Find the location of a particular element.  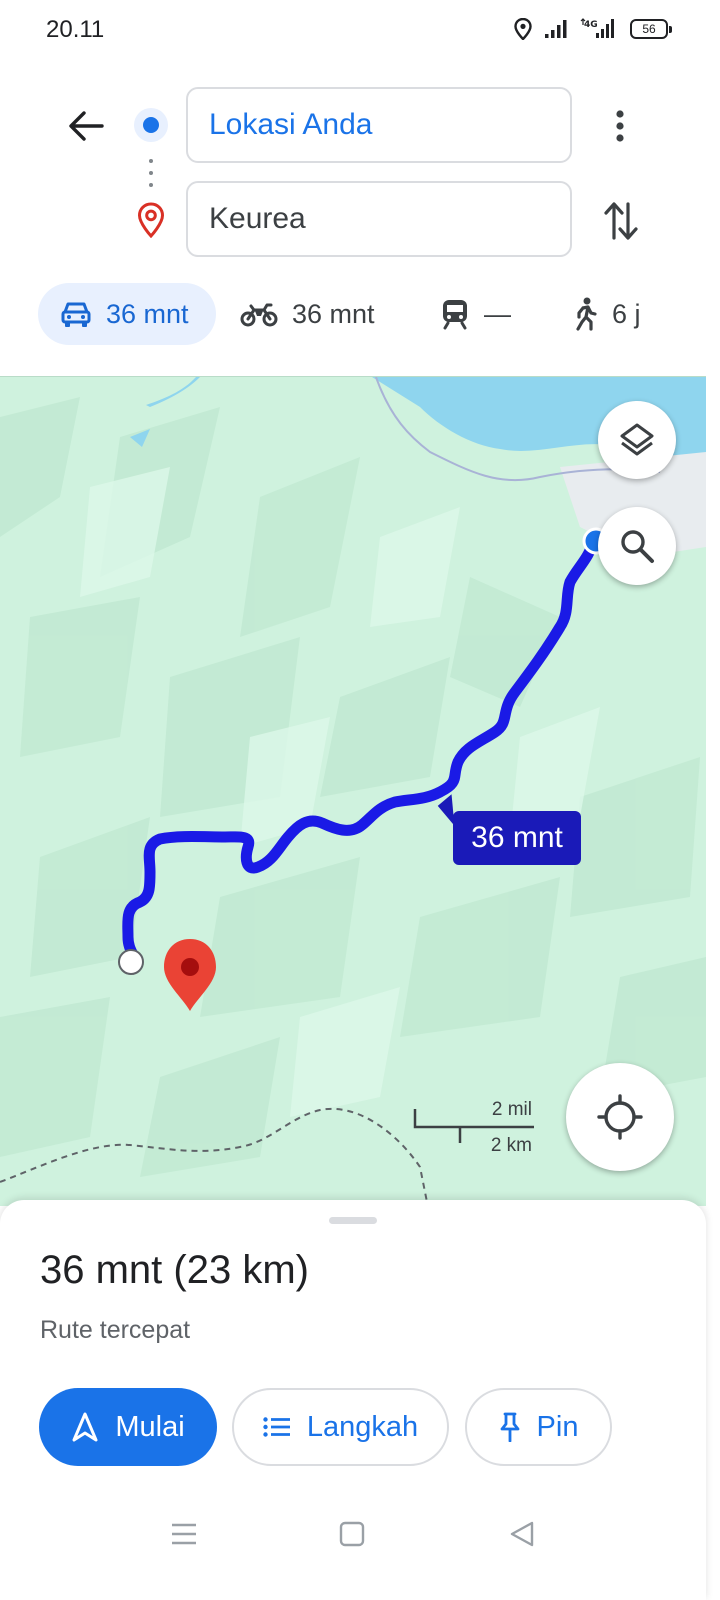

more-options-button is located at coordinates (620, 126).